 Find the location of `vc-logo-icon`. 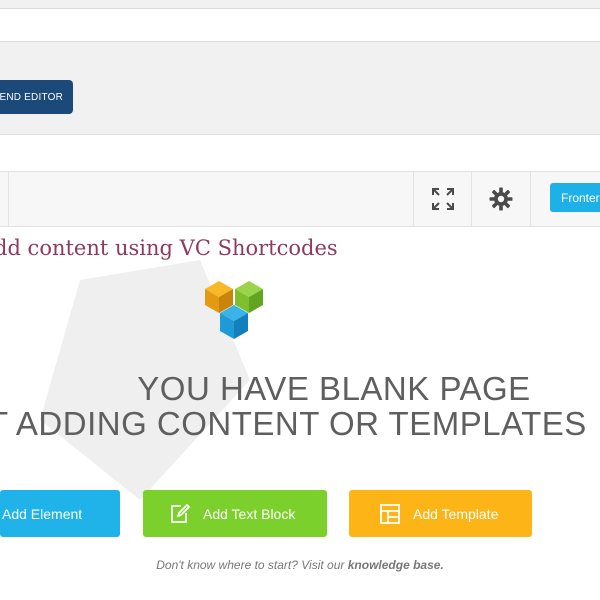

vc-logo-icon is located at coordinates (234, 310).